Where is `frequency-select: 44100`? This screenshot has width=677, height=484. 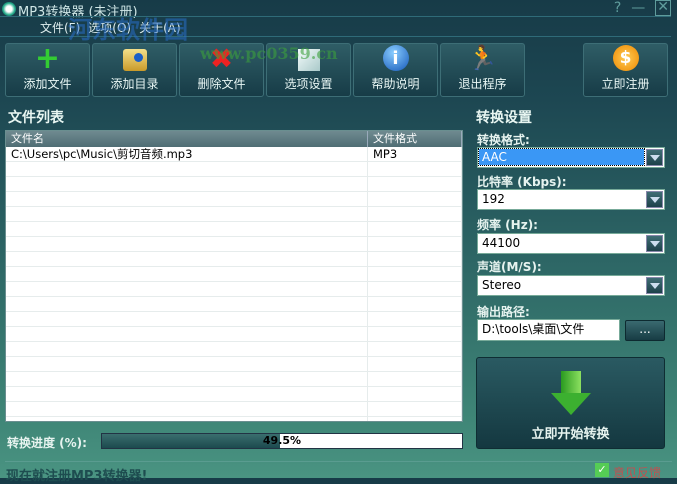 frequency-select: 44100 is located at coordinates (571, 243).